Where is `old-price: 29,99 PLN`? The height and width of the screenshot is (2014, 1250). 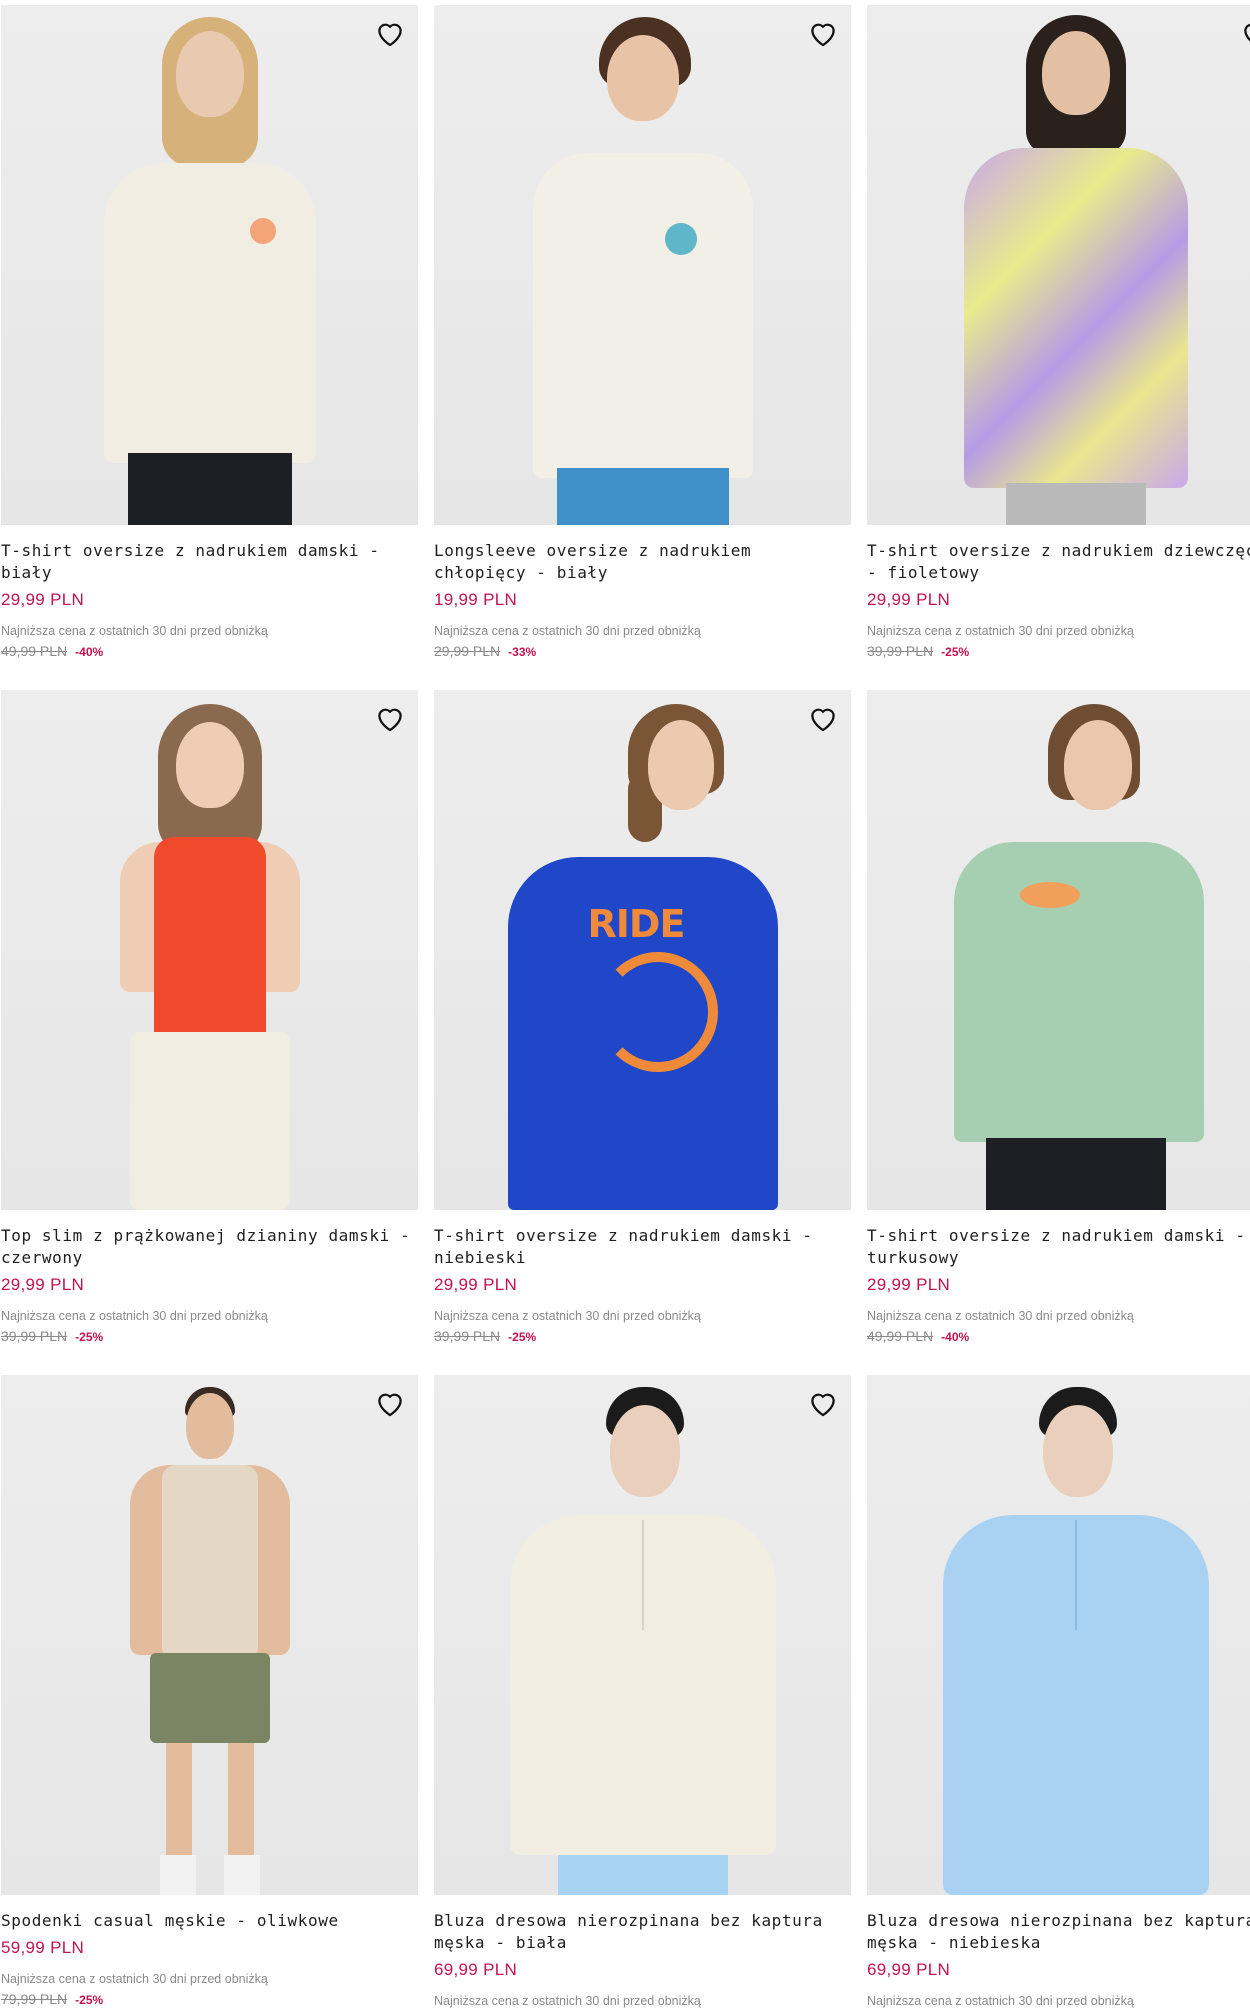
old-price: 29,99 PLN is located at coordinates (467, 651).